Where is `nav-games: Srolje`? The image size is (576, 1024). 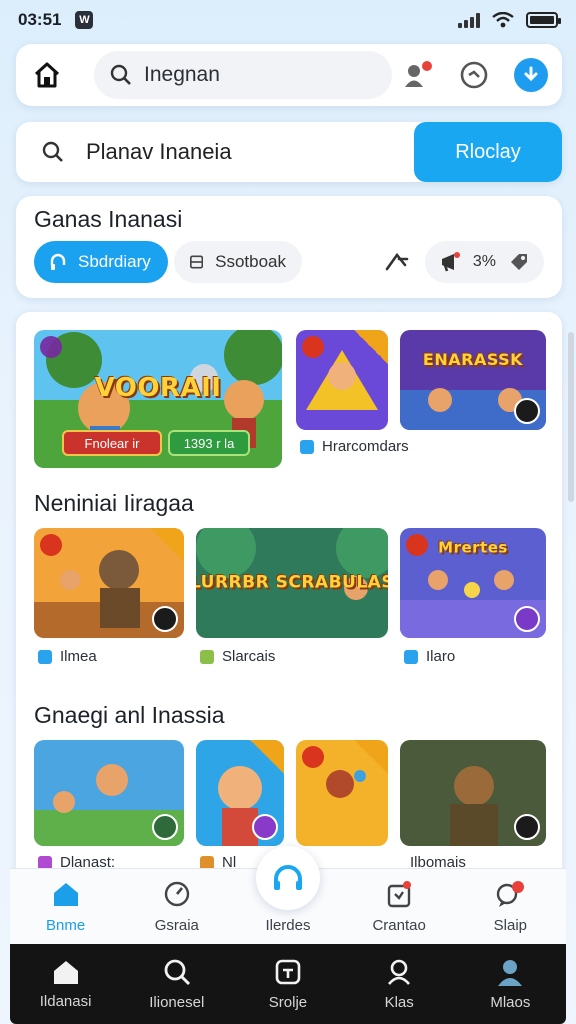 nav-games: Srolje is located at coordinates (288, 984).